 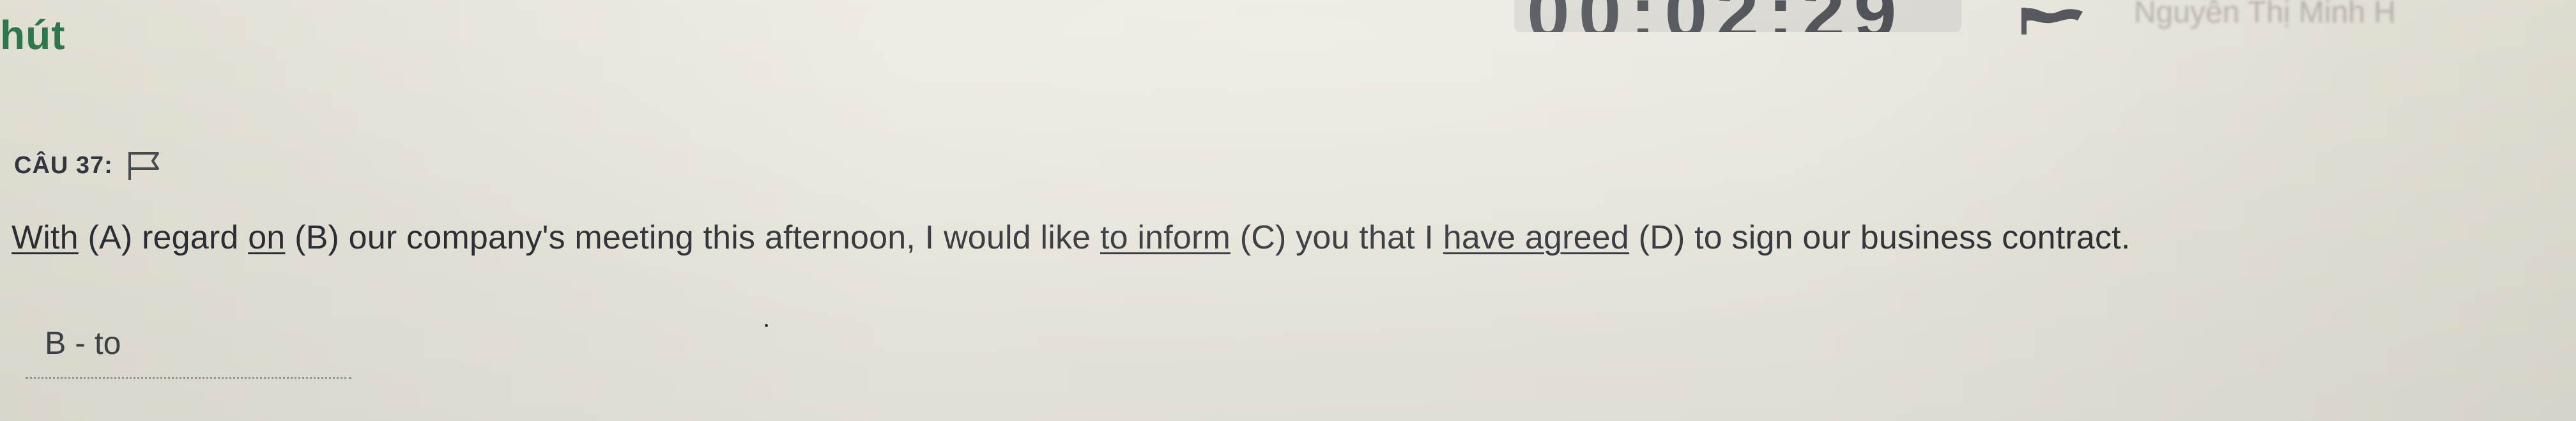 What do you see at coordinates (188, 346) in the screenshot?
I see `answer-input: B - to` at bounding box center [188, 346].